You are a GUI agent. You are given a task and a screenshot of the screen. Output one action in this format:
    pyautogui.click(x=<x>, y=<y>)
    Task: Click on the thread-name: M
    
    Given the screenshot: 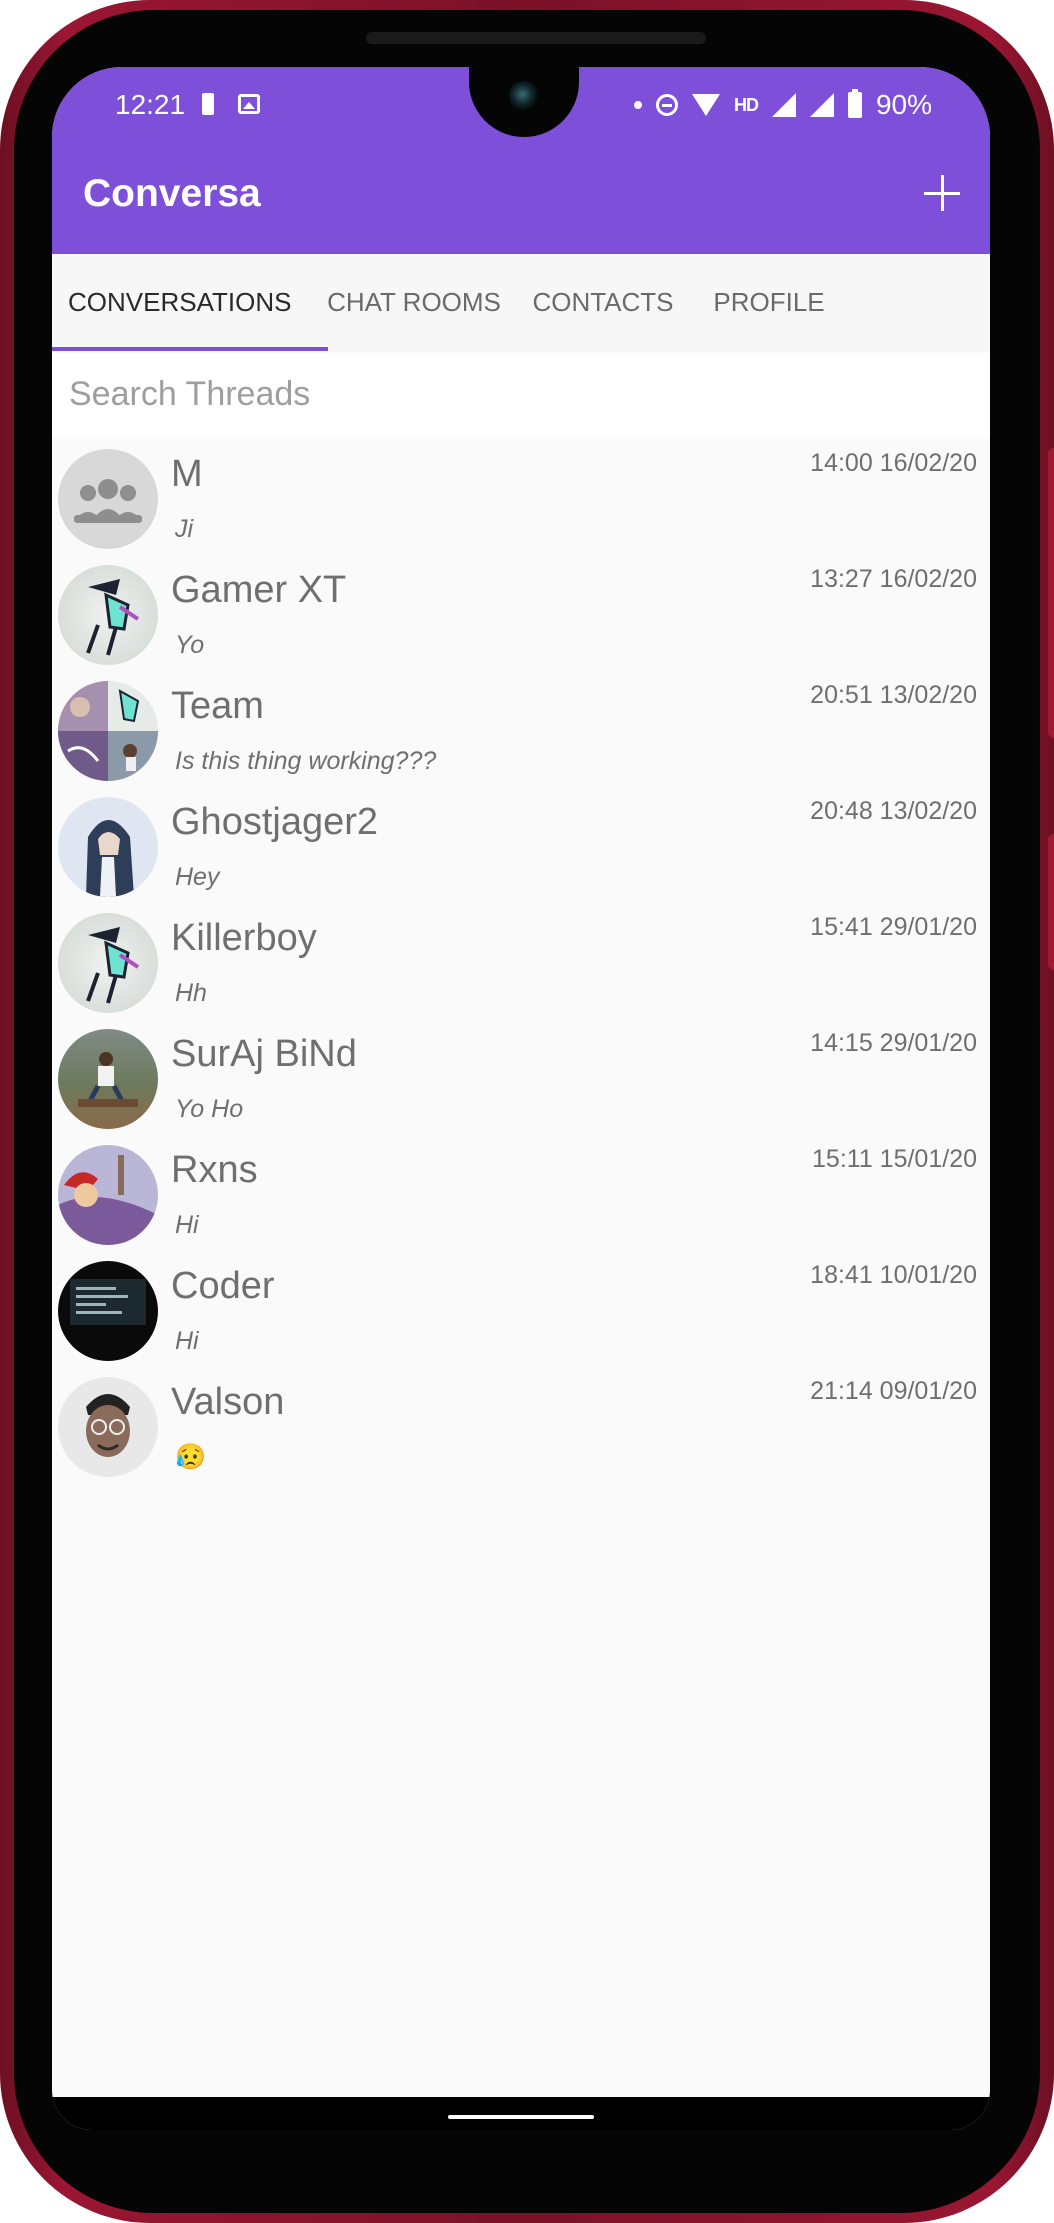 What is the action you would take?
    pyautogui.click(x=187, y=474)
    